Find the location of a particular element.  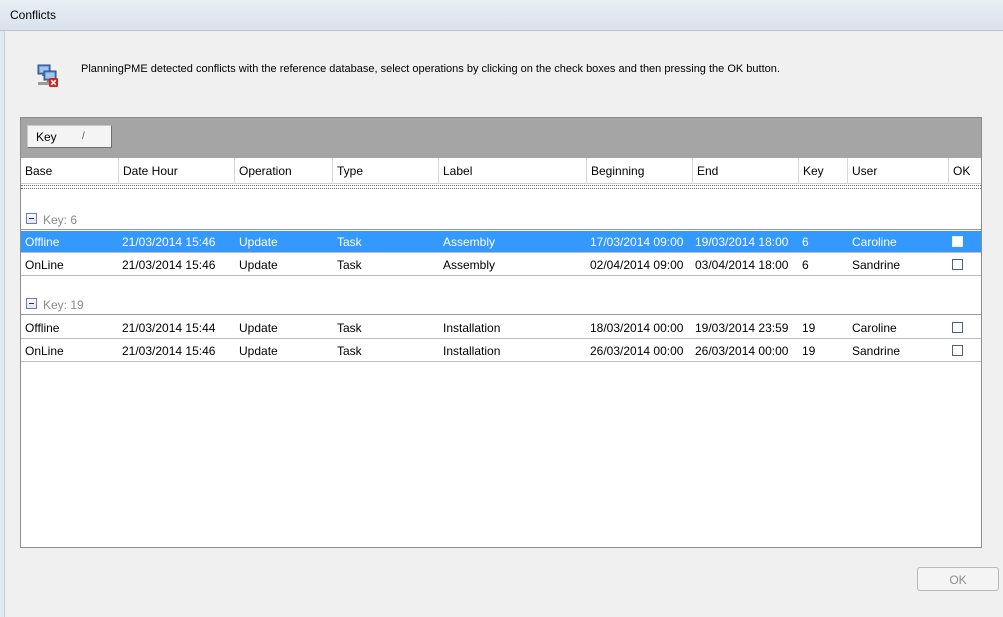

group-row-key-19: Key: 19 is located at coordinates (501, 304).